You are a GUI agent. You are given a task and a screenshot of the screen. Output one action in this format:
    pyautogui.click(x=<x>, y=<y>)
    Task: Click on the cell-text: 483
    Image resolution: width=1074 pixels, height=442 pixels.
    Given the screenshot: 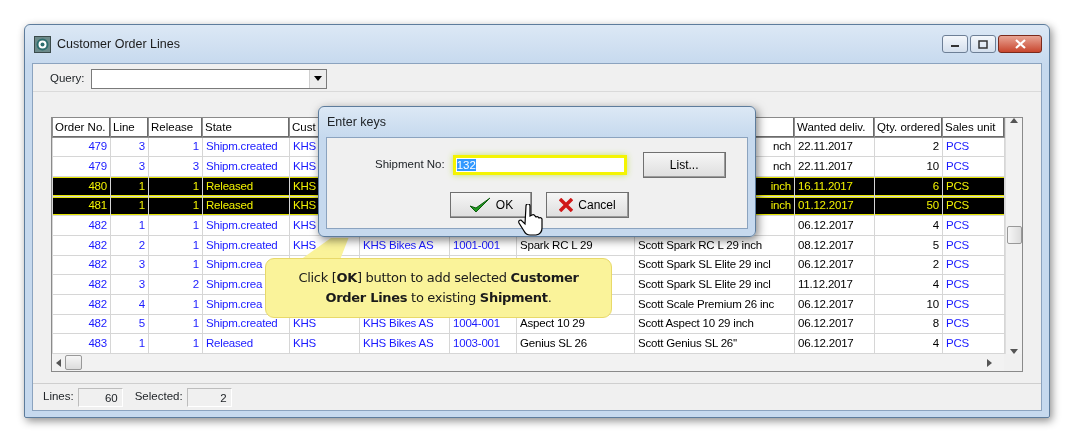 What is the action you would take?
    pyautogui.click(x=97, y=343)
    